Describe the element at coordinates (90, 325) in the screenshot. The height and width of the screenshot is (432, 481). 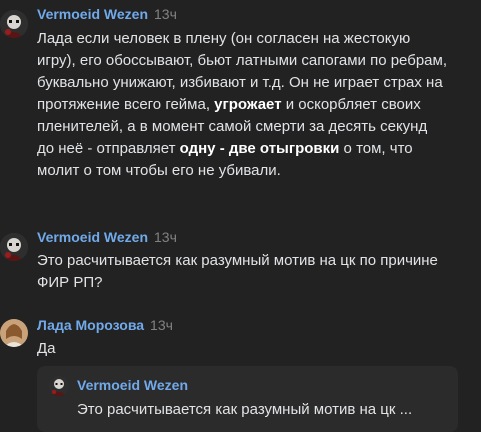
I see `author-link: Лада Морозова` at that location.